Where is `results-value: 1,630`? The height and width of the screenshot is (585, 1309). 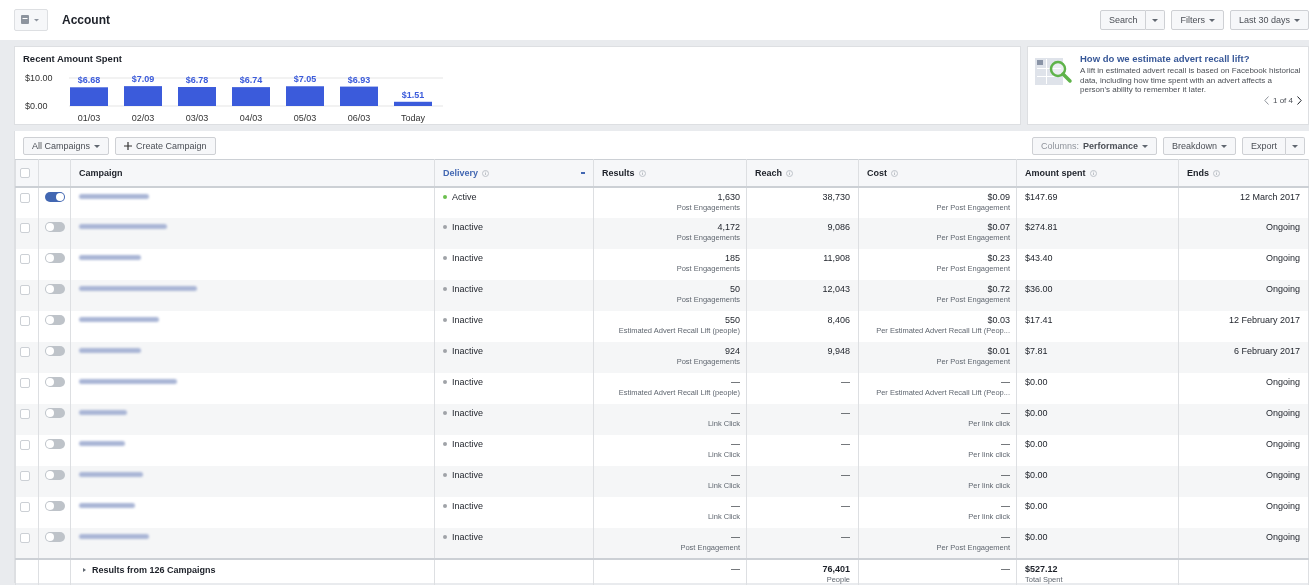
results-value: 1,630 is located at coordinates (728, 197).